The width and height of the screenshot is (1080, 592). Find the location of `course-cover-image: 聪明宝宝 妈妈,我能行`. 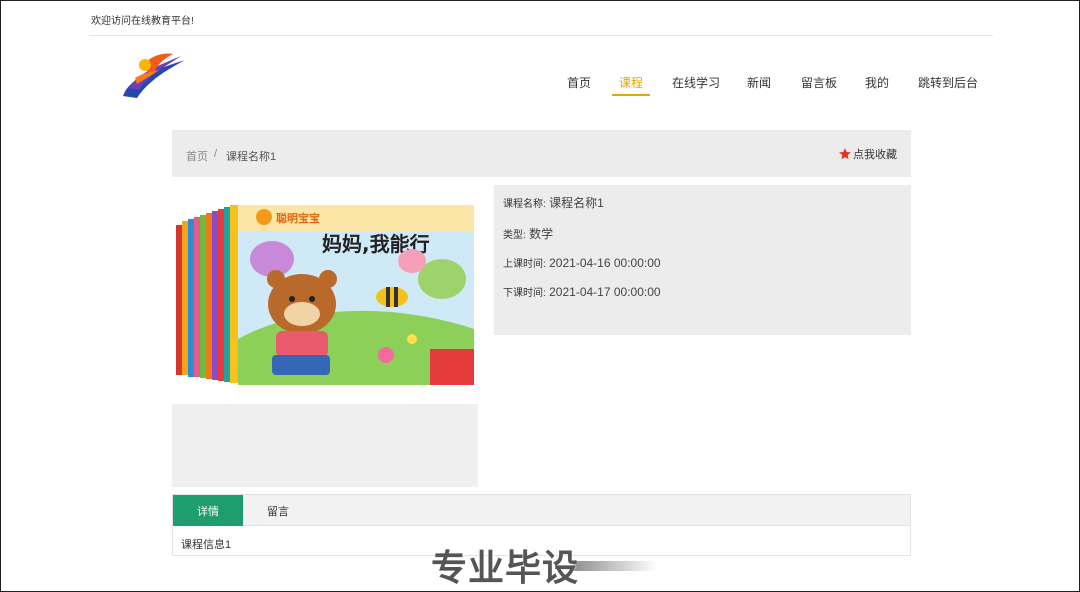

course-cover-image: 聪明宝宝 妈妈,我能行 is located at coordinates (325, 288).